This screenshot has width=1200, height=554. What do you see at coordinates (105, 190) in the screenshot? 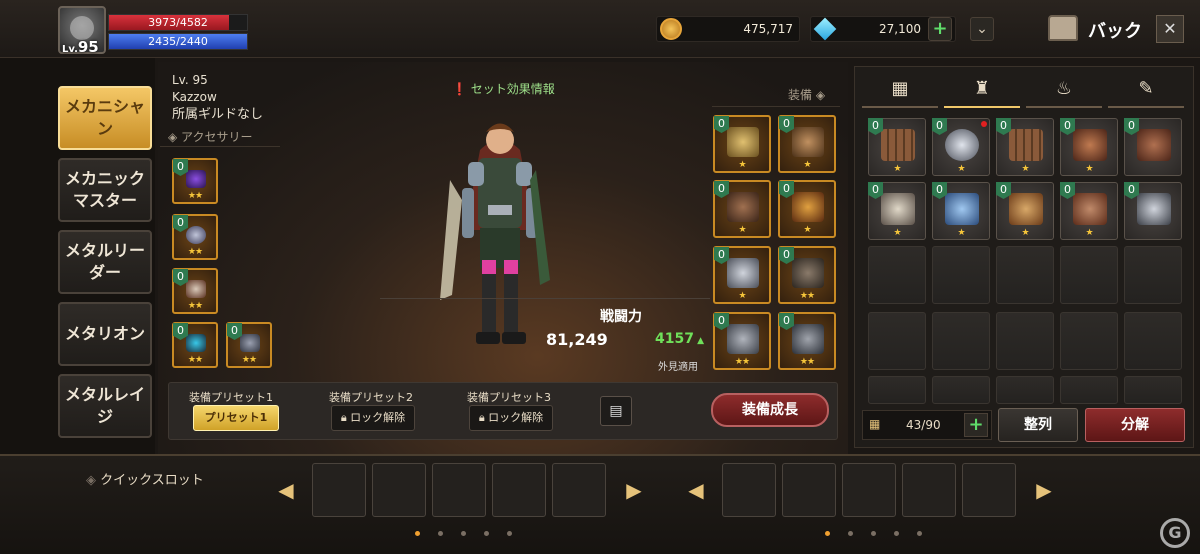
I see `job-tab-mechanic-master: メカニックマスター` at bounding box center [105, 190].